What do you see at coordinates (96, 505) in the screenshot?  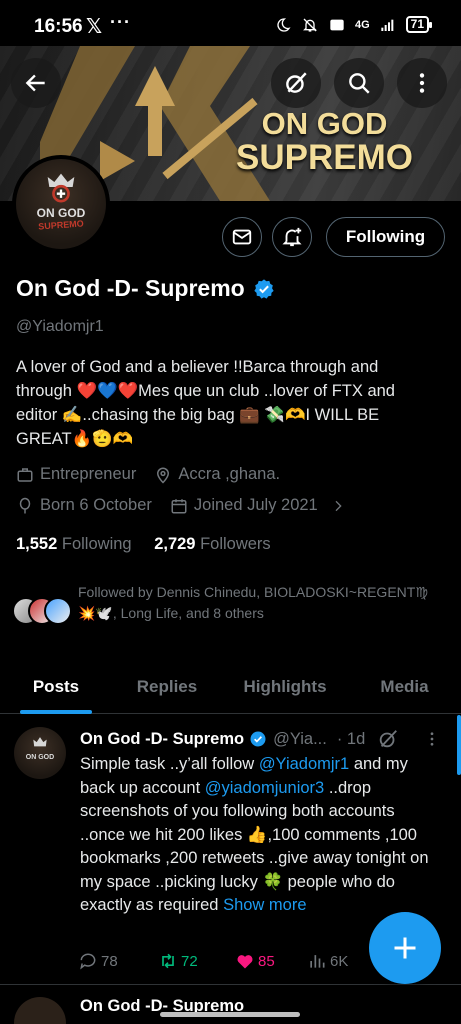 I see `birthday: Born 6 October` at bounding box center [96, 505].